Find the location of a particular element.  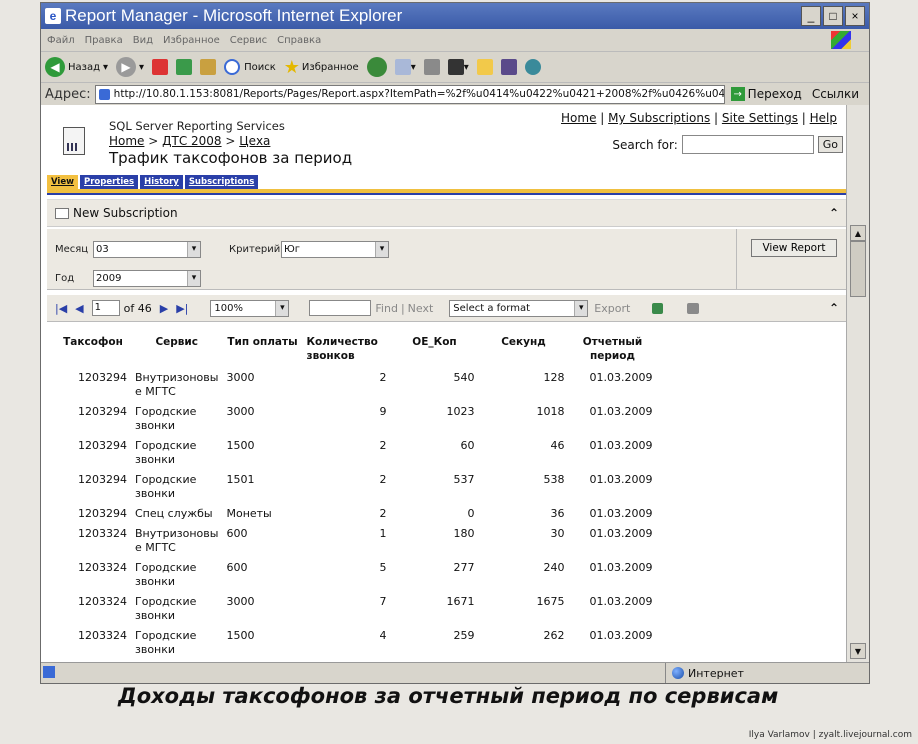

search-go-button: Go is located at coordinates (830, 144).